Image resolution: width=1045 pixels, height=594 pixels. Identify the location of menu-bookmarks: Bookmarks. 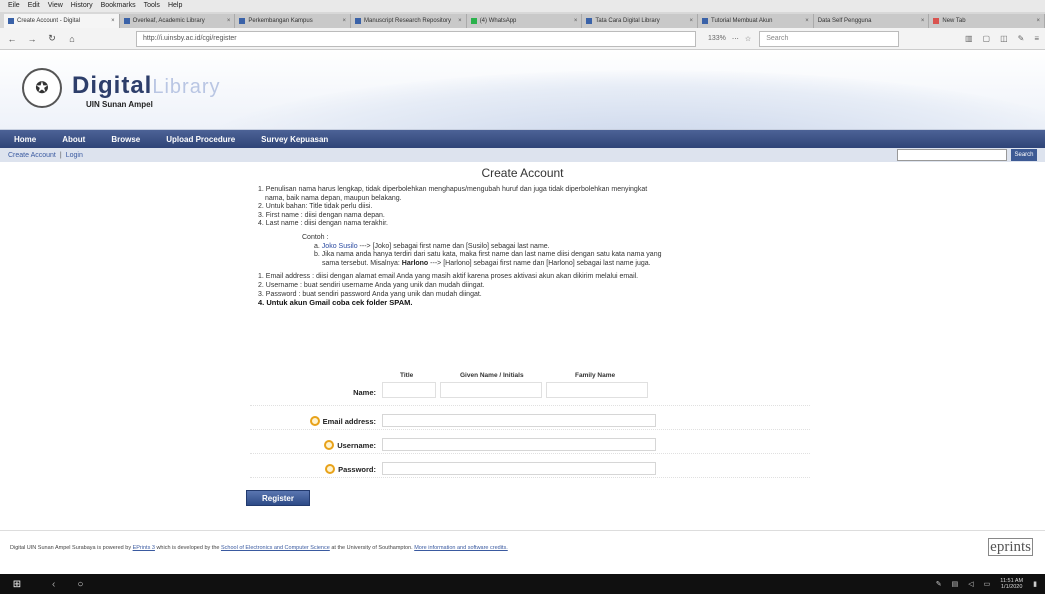
(118, 6).